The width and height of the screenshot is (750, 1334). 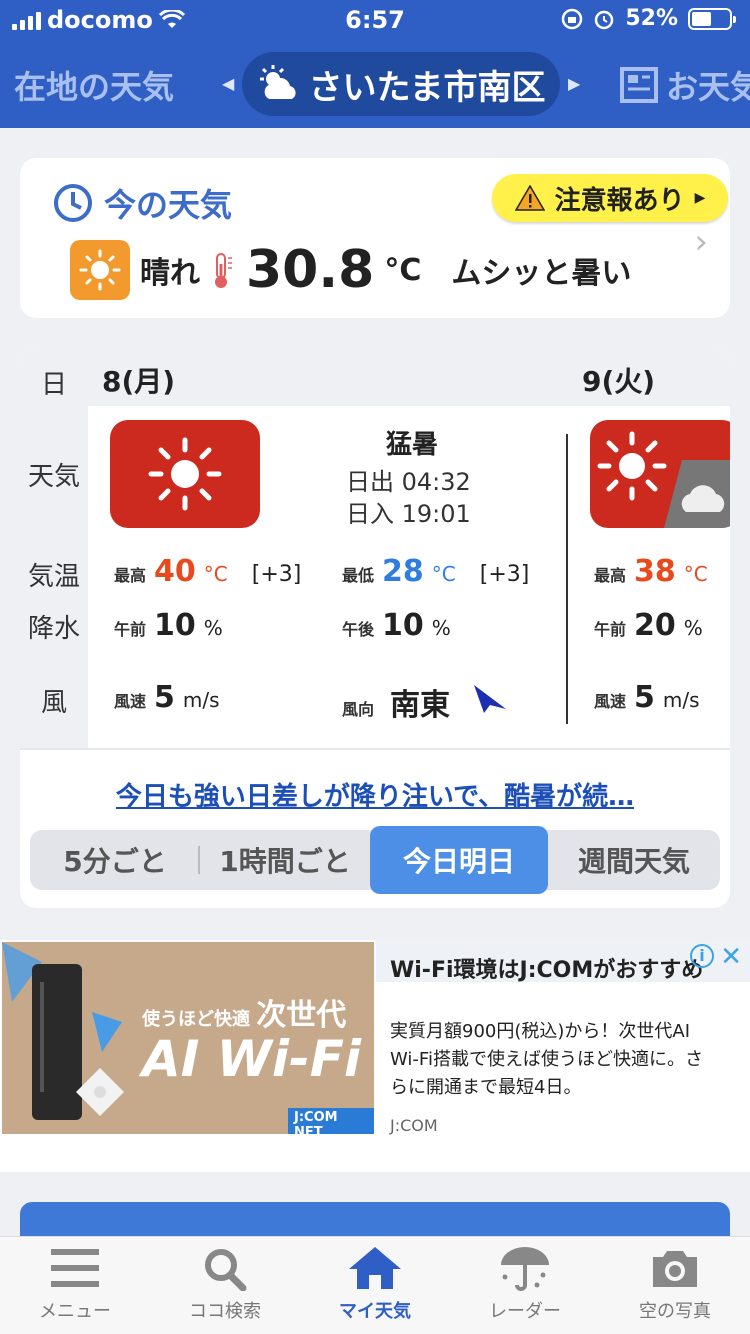 I want to click on ad-info-icon: i, so click(x=702, y=956).